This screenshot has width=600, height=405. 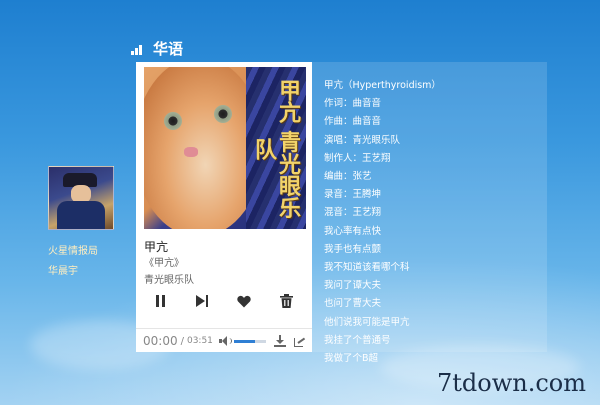 What do you see at coordinates (276, 149) in the screenshot?
I see `album-cover-title: 甲亢 青光眼乐队` at bounding box center [276, 149].